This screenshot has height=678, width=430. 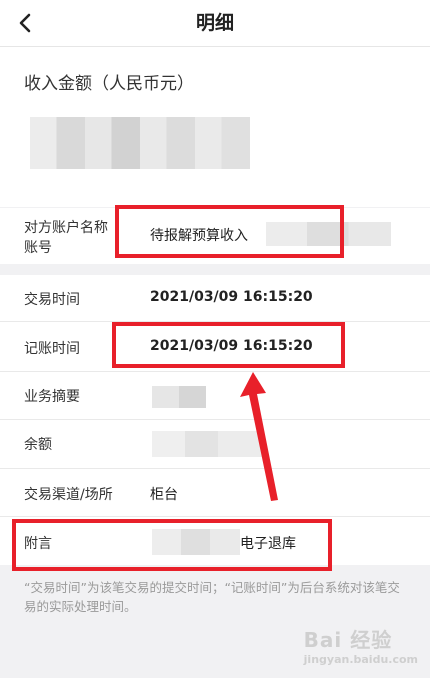 I want to click on watermark-sub: jingyan.baidu.com, so click(x=360, y=659).